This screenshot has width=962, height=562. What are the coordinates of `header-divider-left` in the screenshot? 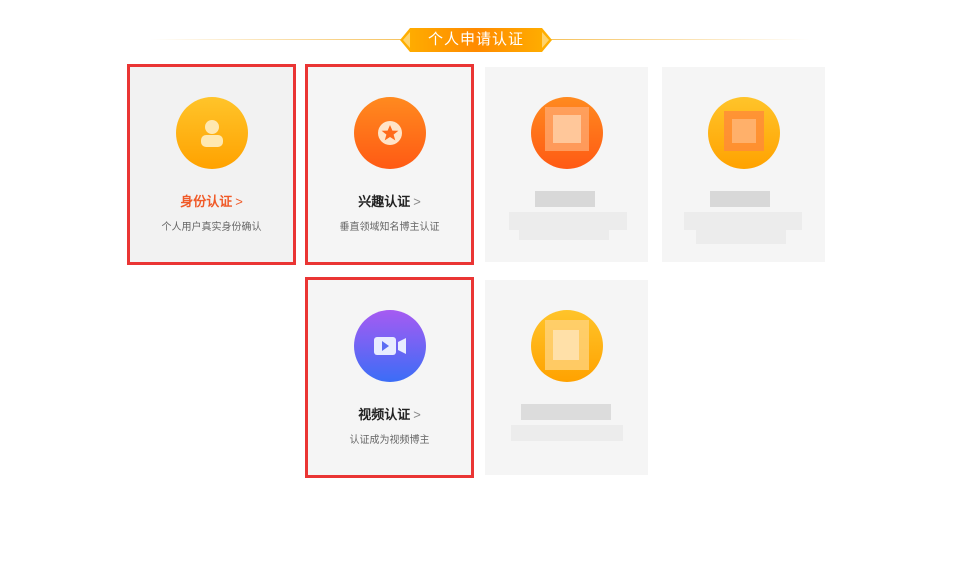 It's located at (280, 39).